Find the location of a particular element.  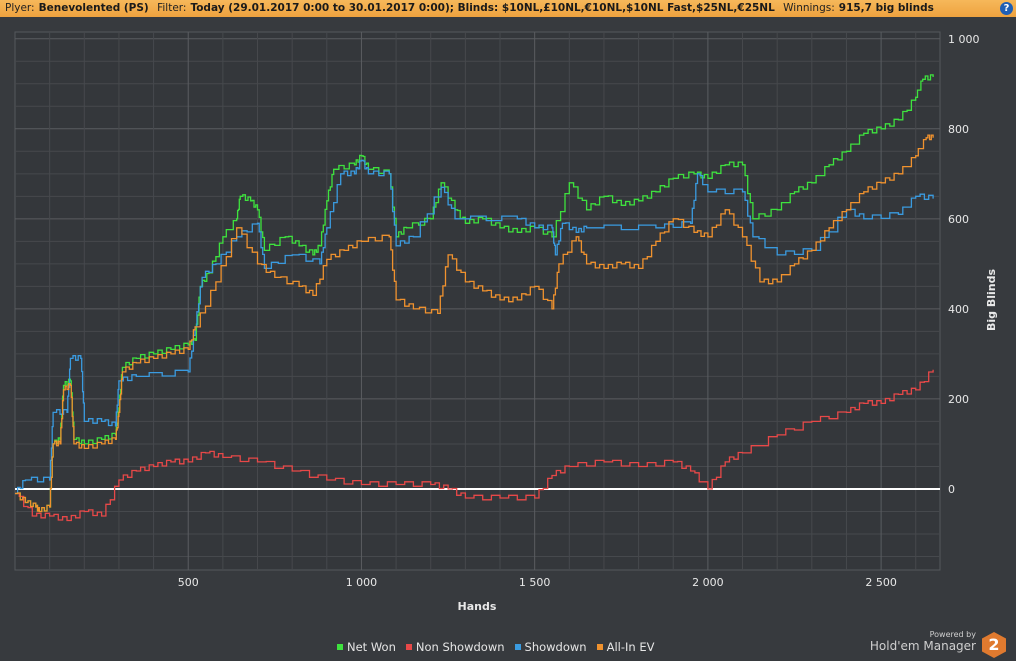

legend-label: Non Showdown is located at coordinates (460, 647).